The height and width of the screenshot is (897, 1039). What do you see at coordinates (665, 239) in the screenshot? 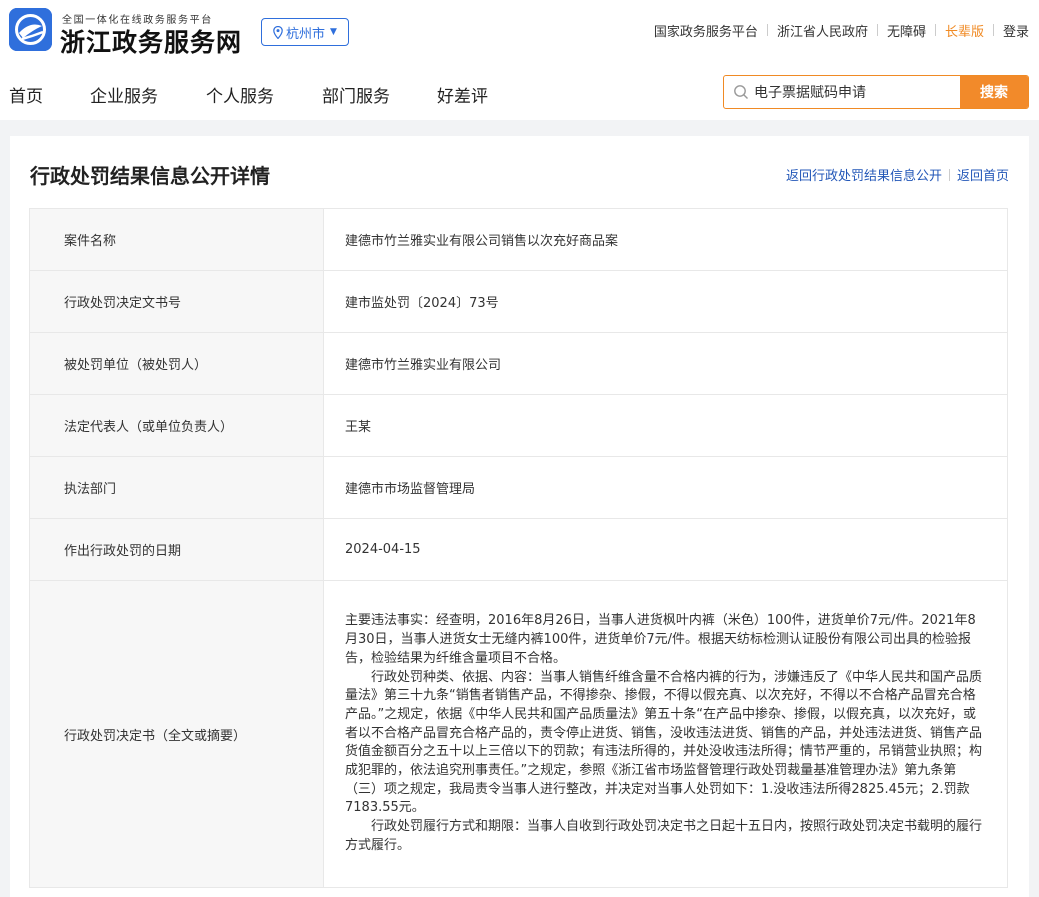
I see `case-name-value: 建德市竹兰雅实业有限公司销售以次充好商品案` at bounding box center [665, 239].